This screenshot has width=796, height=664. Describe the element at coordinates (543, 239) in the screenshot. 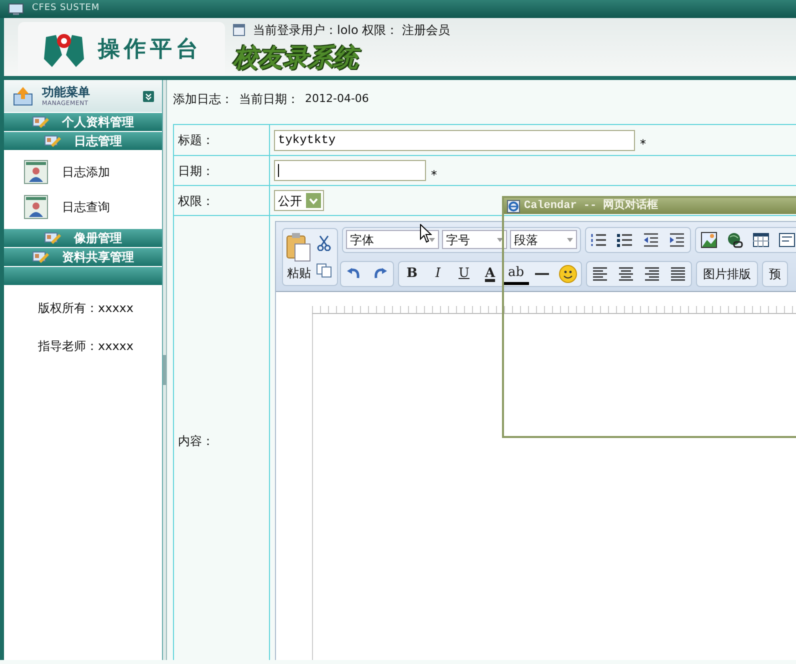

I see `toolbar-dropdown: 段落` at that location.